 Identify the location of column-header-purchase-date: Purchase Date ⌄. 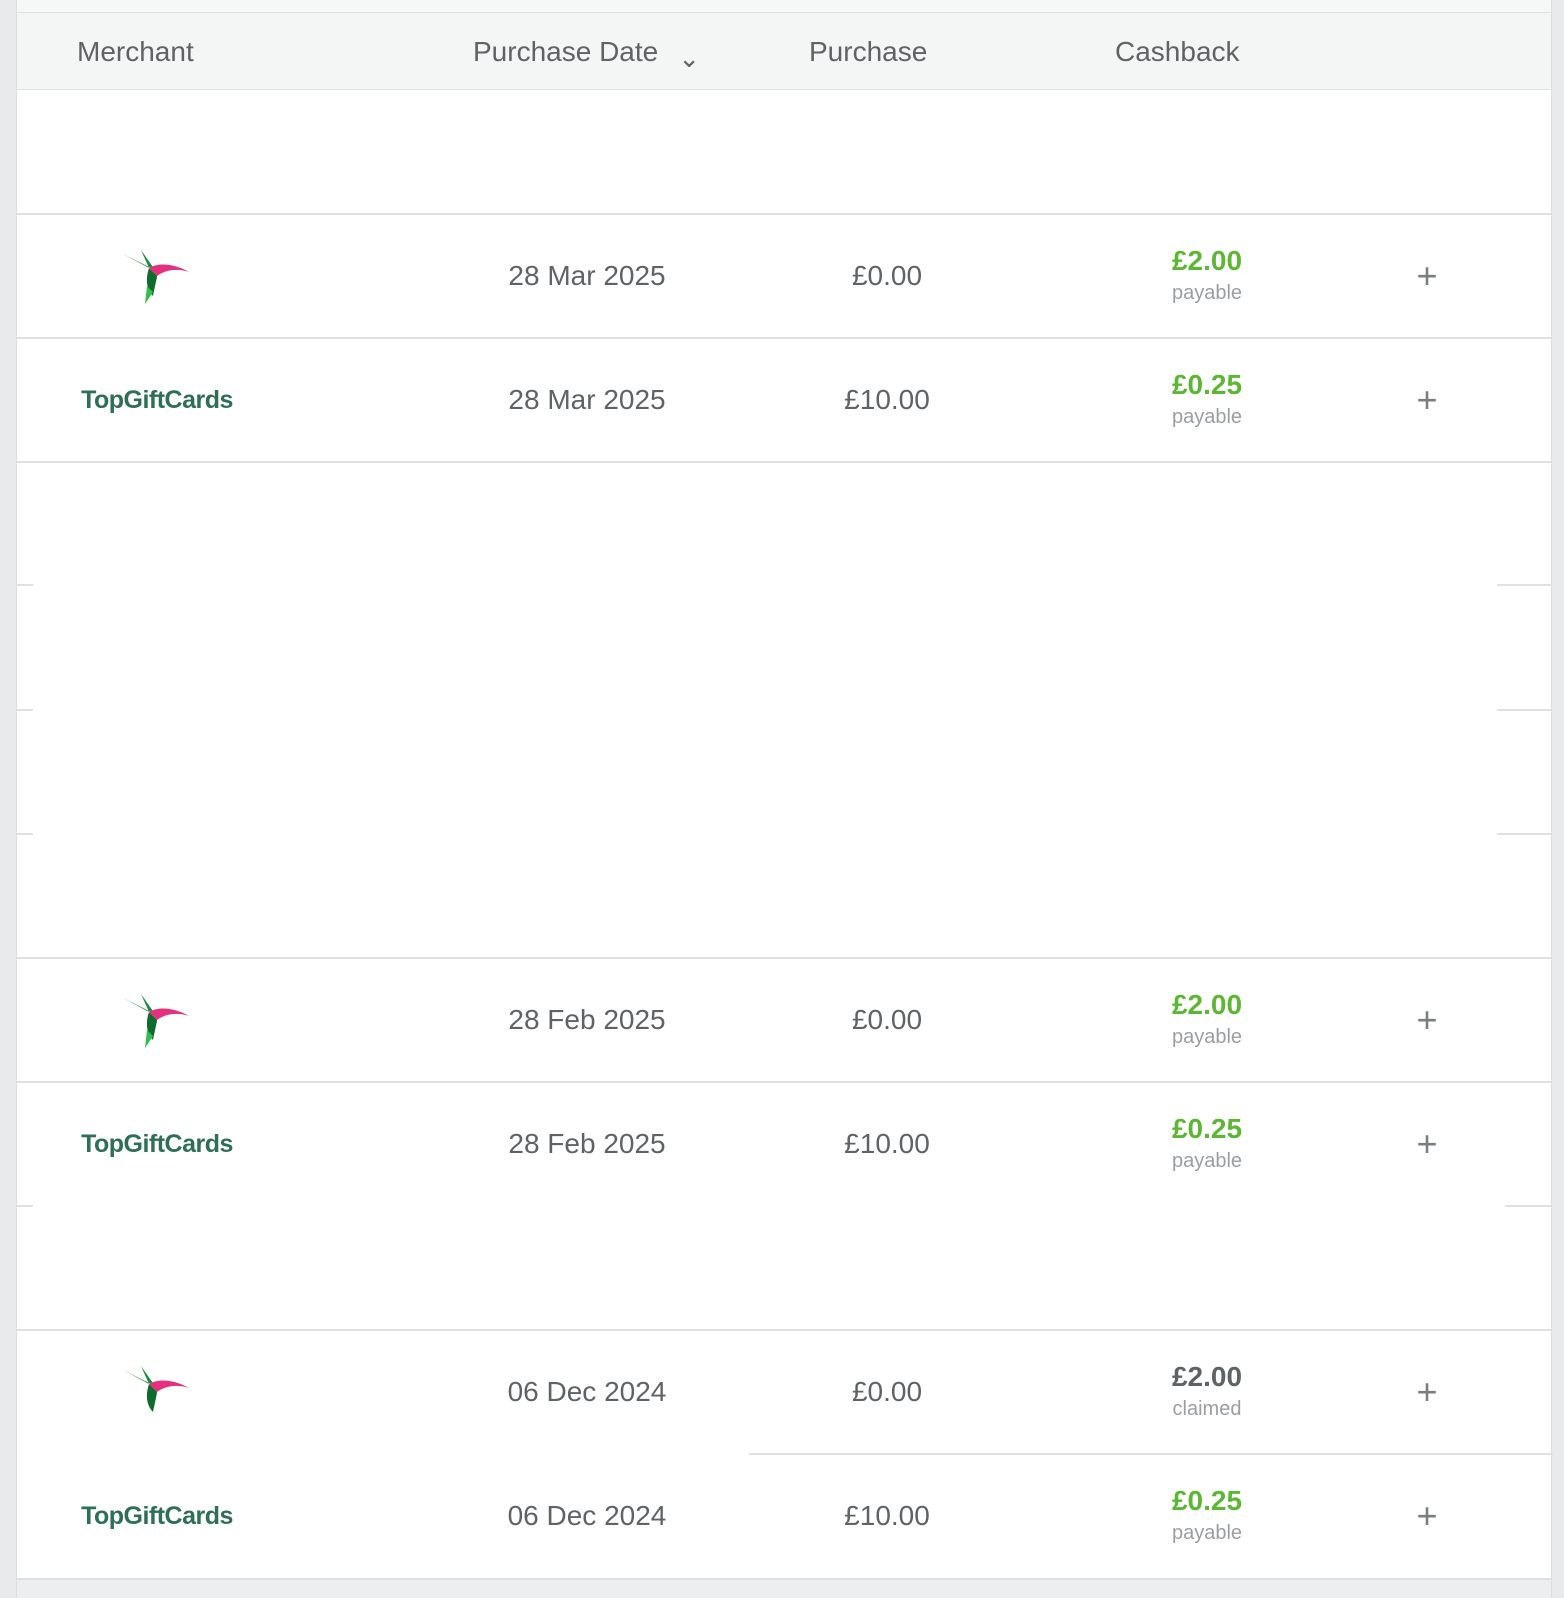
(586, 51).